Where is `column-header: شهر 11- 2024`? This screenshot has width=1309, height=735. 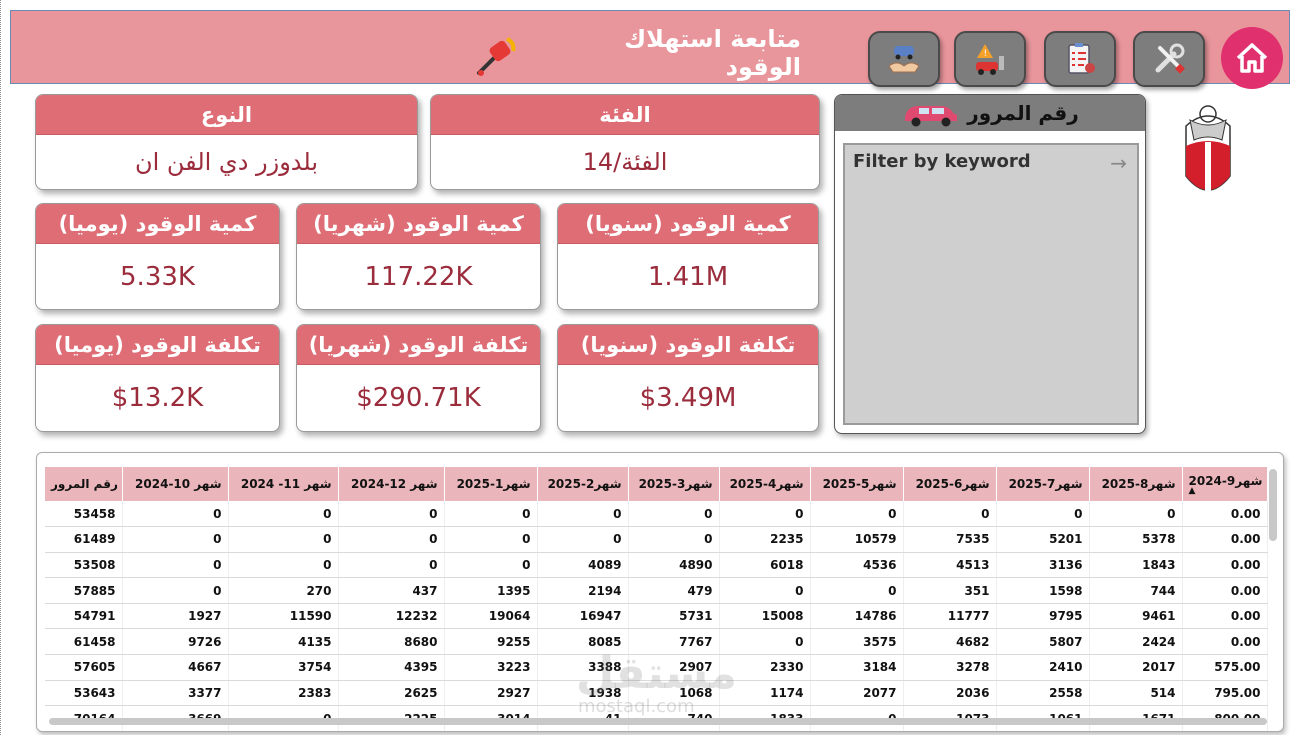 column-header: شهر 11- 2024 is located at coordinates (283, 484).